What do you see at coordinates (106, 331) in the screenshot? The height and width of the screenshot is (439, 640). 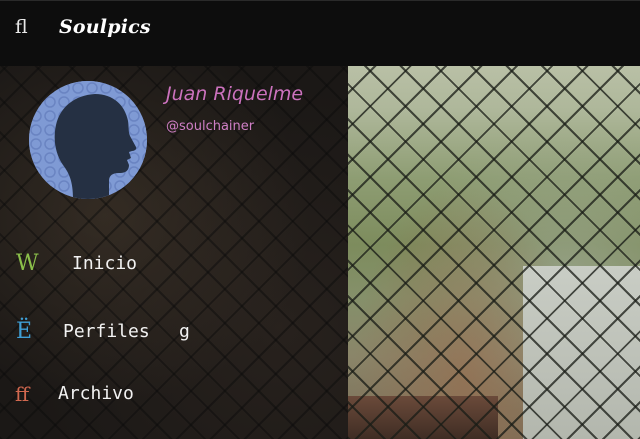 I see `nav-label-perfiles: Perfiles` at bounding box center [106, 331].